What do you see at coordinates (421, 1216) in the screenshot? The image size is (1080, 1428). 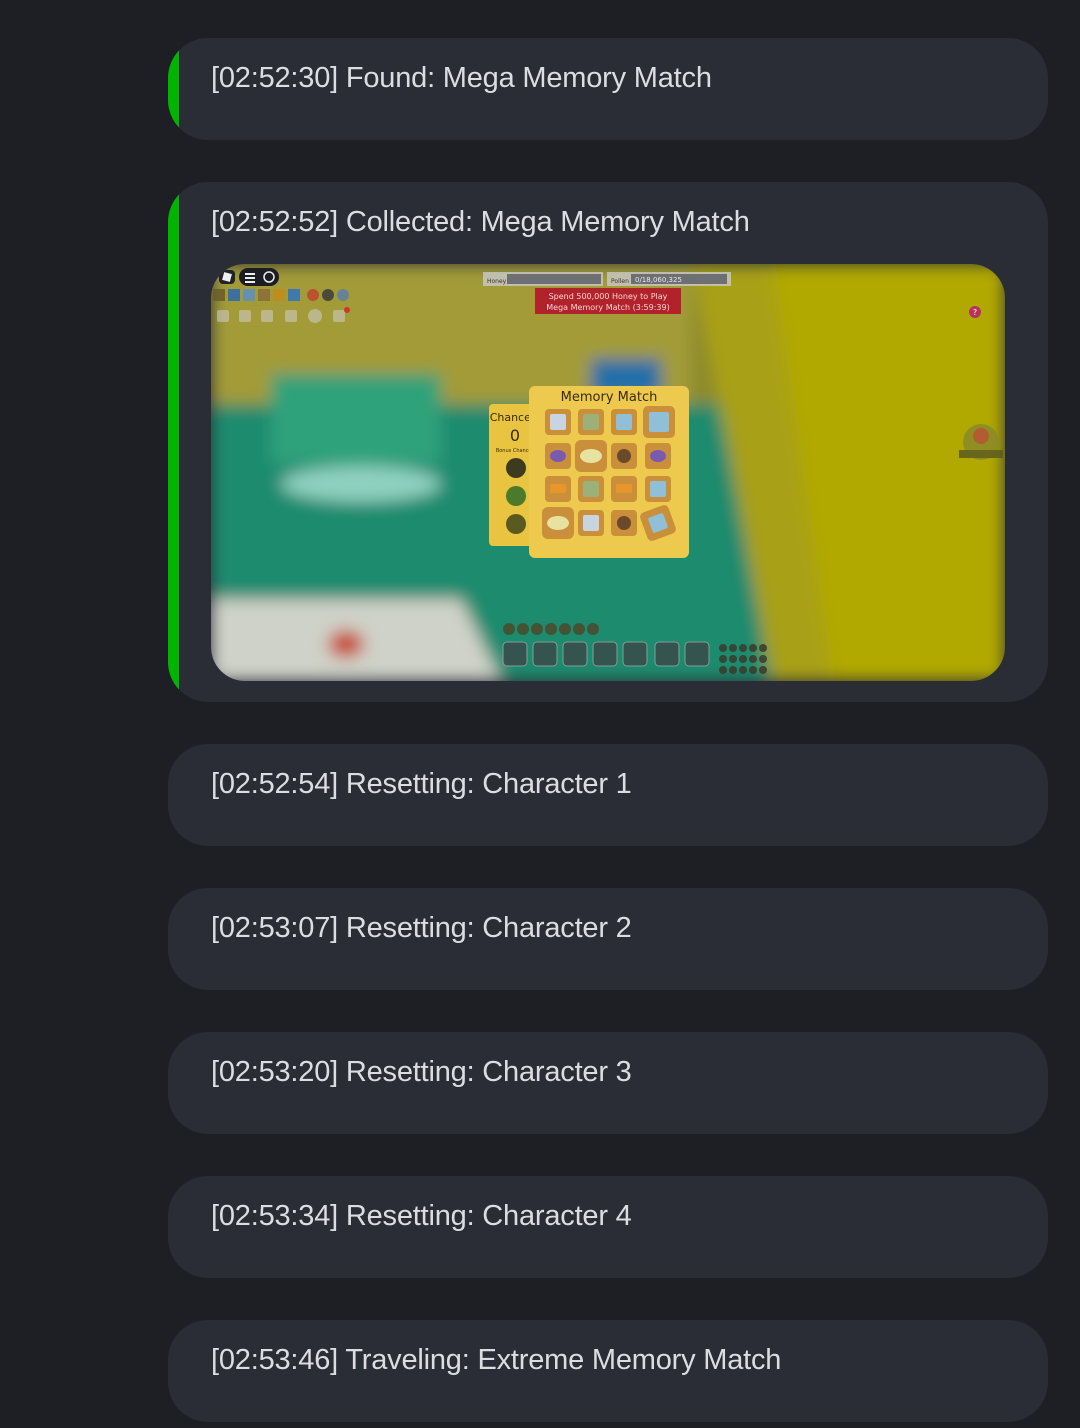 I see `embed-text: [02:53:34] Resetting: Character 4` at bounding box center [421, 1216].